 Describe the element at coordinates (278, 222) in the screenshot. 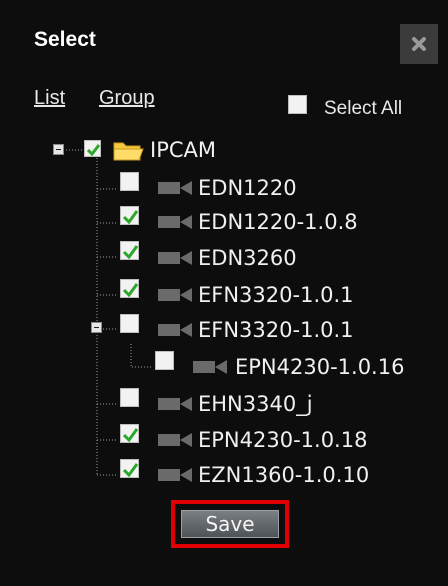

I see `camera-label: EDN1220-1.0.8` at that location.